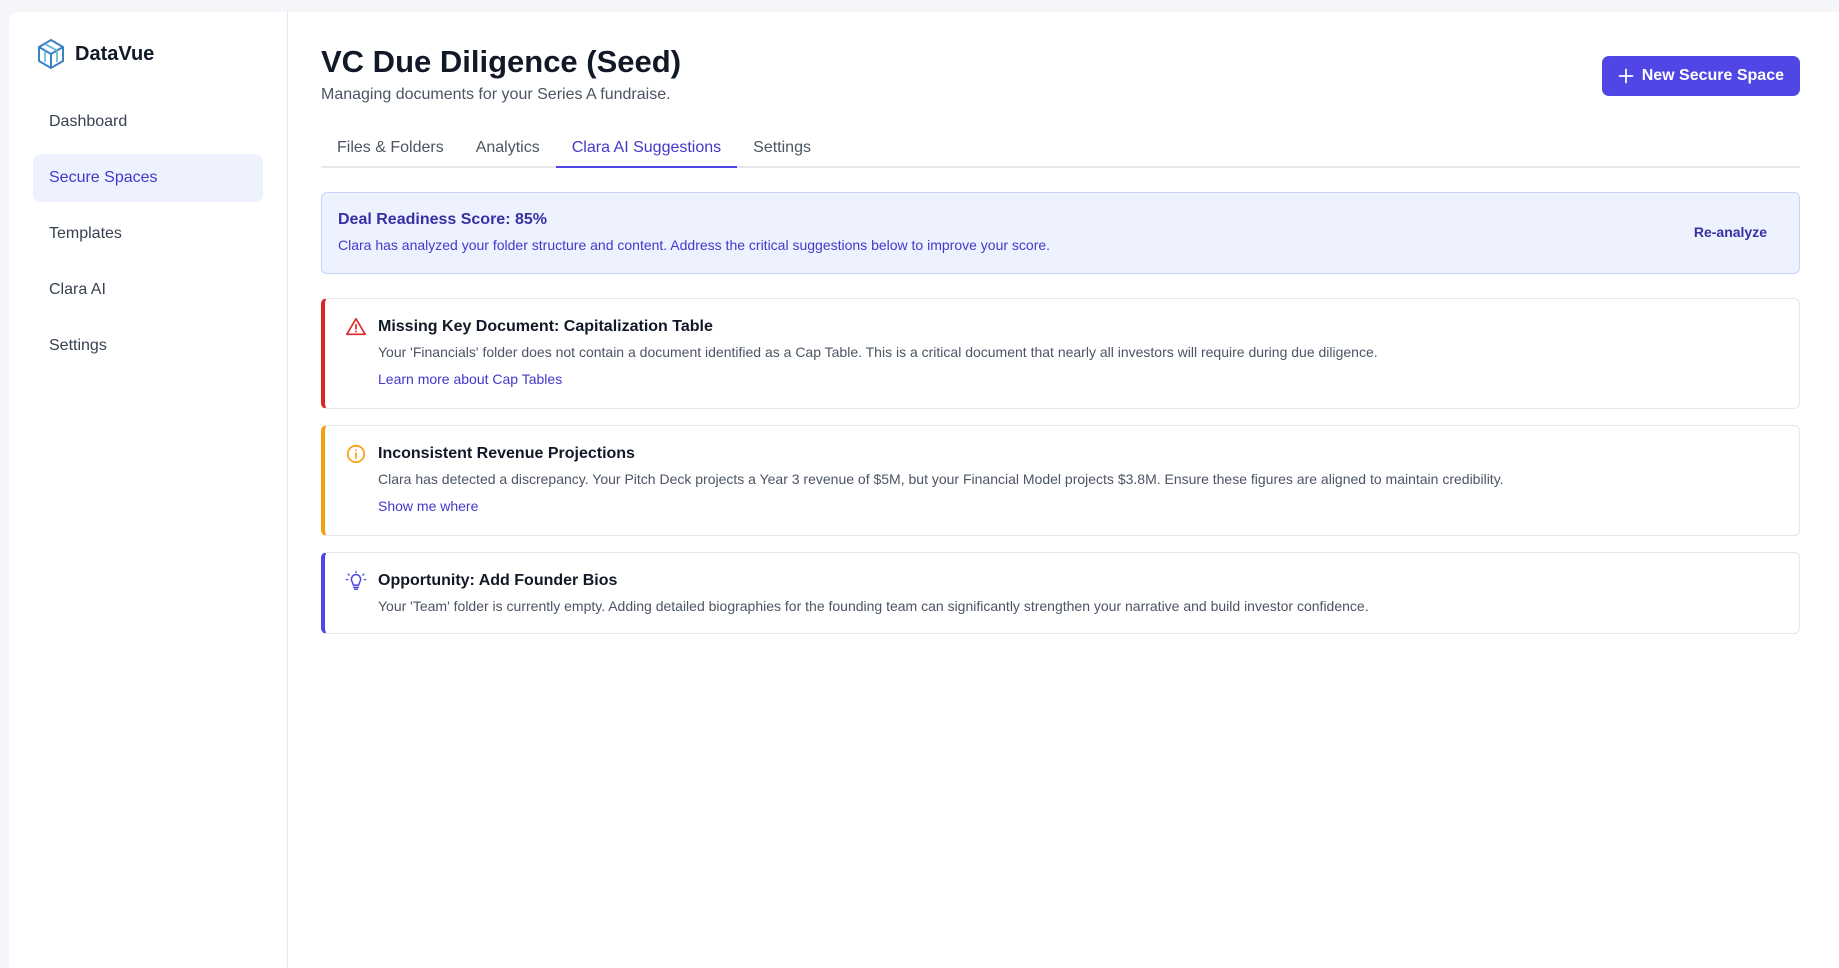 The image size is (1839, 968). What do you see at coordinates (470, 379) in the screenshot?
I see `learn-more-cap-tables-link: Learn more about Cap Tables` at bounding box center [470, 379].